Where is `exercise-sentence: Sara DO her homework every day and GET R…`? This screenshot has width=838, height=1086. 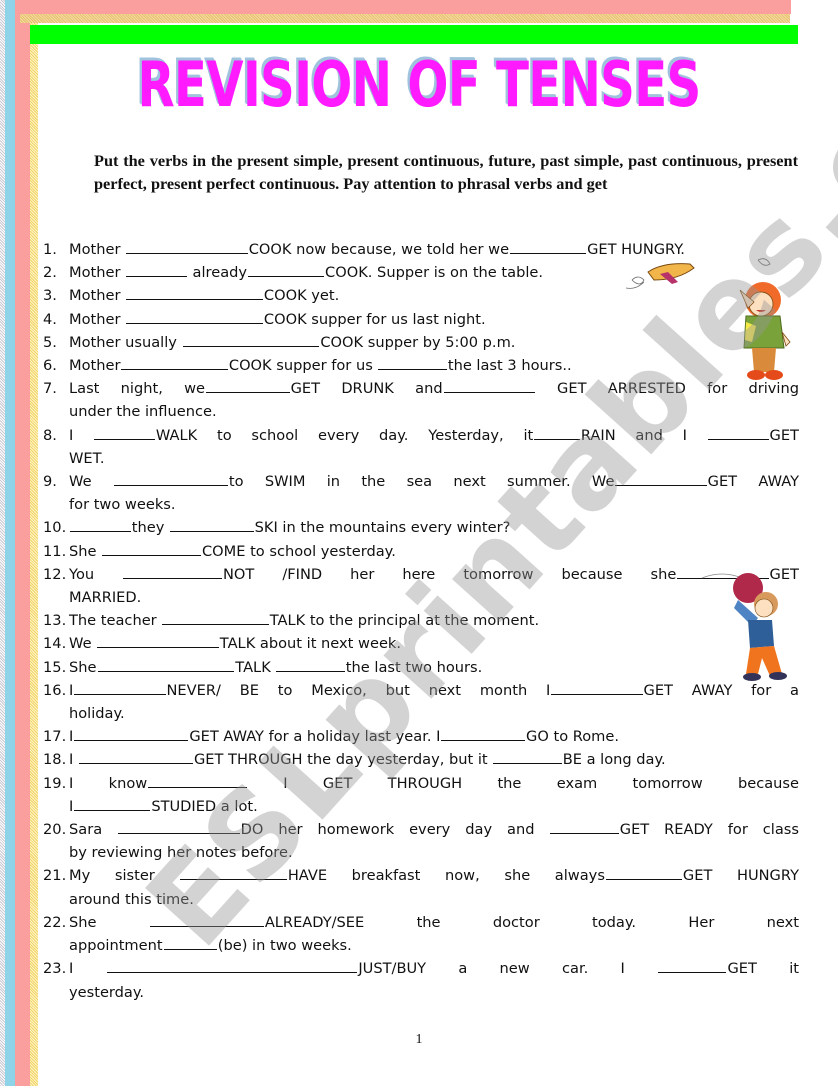
exercise-sentence: Sara DO her homework every day and GET R… is located at coordinates (434, 829).